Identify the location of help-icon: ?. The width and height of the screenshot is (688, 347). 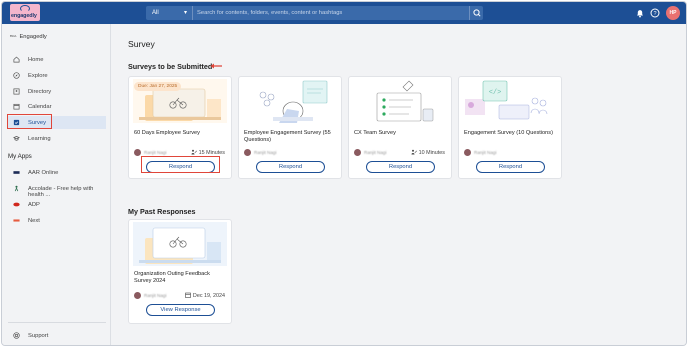
(655, 13).